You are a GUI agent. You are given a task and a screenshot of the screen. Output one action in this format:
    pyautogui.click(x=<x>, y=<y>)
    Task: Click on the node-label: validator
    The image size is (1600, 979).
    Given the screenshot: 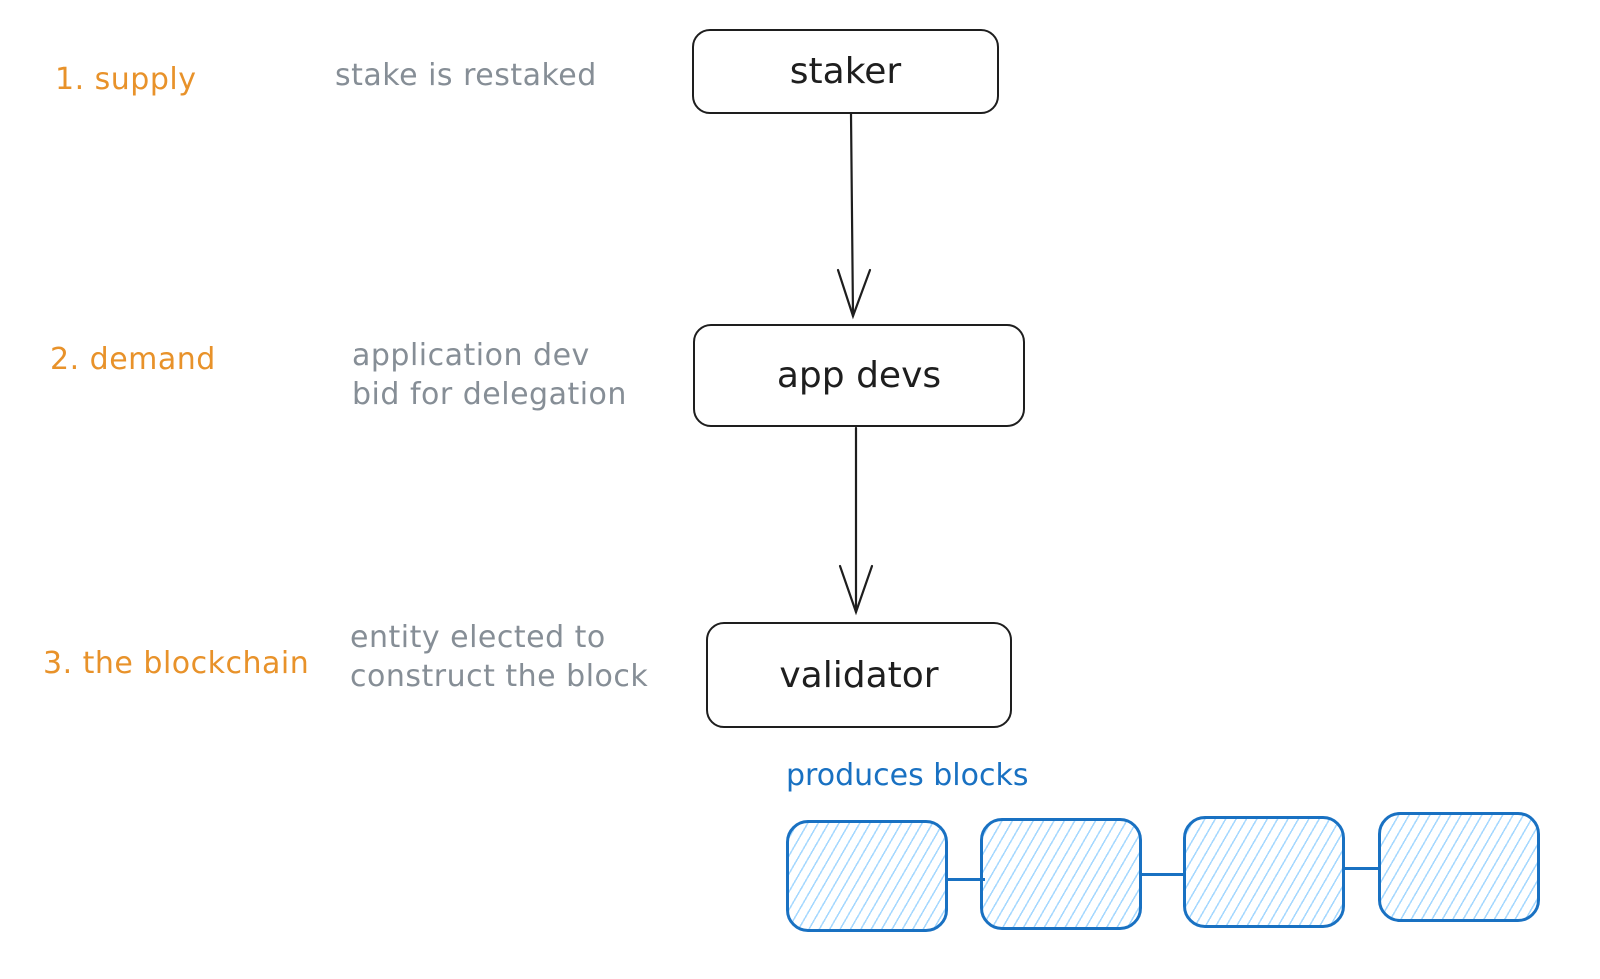 What is the action you would take?
    pyautogui.click(x=859, y=675)
    